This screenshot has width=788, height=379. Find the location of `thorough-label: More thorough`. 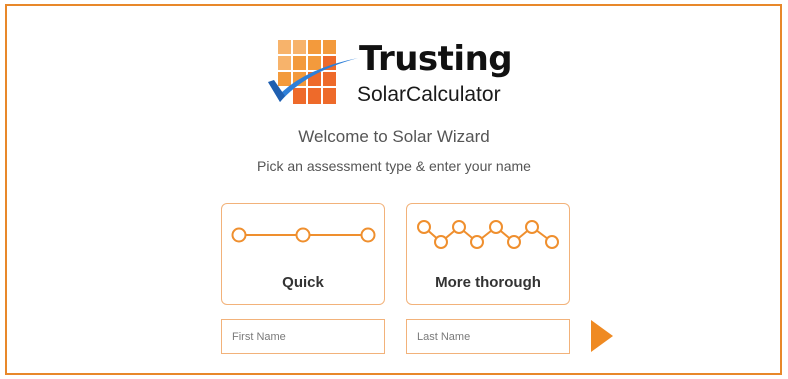

thorough-label: More thorough is located at coordinates (488, 282).